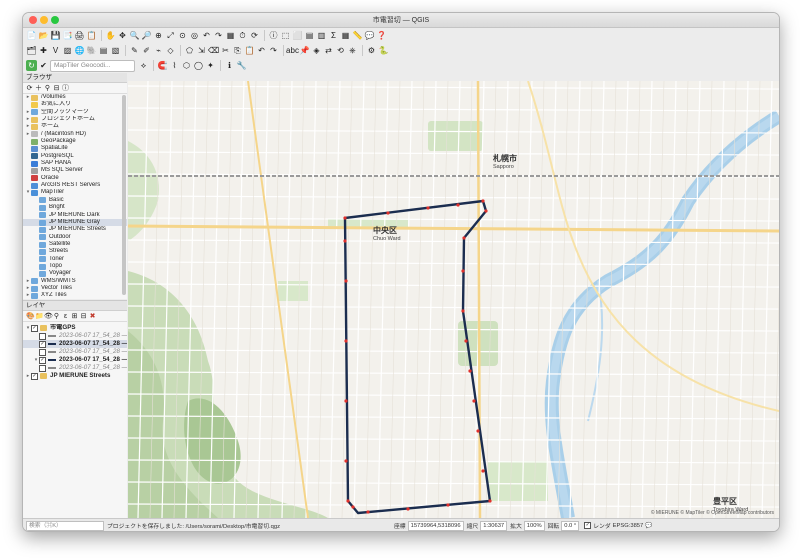 The image size is (800, 559). What do you see at coordinates (75, 222) in the screenshot?
I see `browser-item: JP MIERUNE Gray` at bounding box center [75, 222].